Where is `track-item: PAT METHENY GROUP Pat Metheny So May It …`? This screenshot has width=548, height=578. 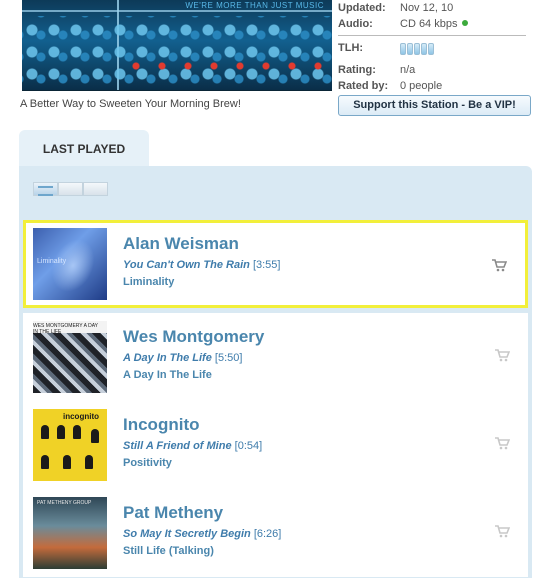 track-item: PAT METHENY GROUP Pat Metheny So May It … is located at coordinates (275, 533).